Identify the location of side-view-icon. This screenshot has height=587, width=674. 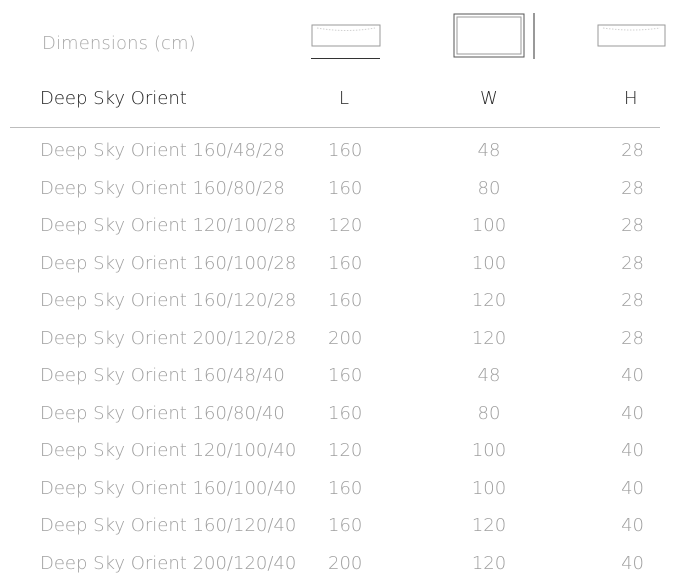
(632, 36).